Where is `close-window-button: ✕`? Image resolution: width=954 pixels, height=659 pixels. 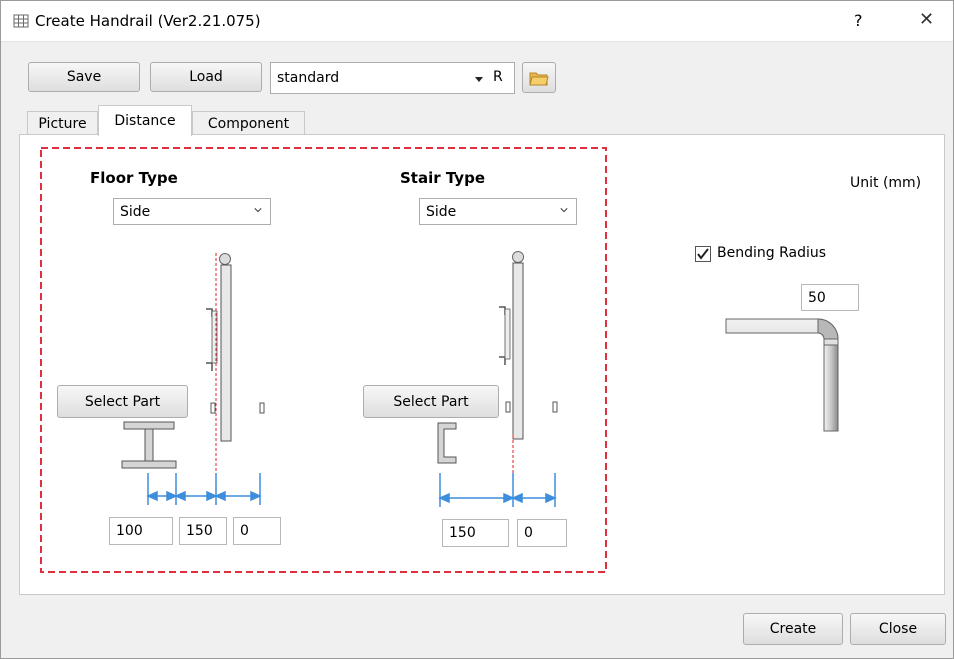
close-window-button: ✕ is located at coordinates (926, 19).